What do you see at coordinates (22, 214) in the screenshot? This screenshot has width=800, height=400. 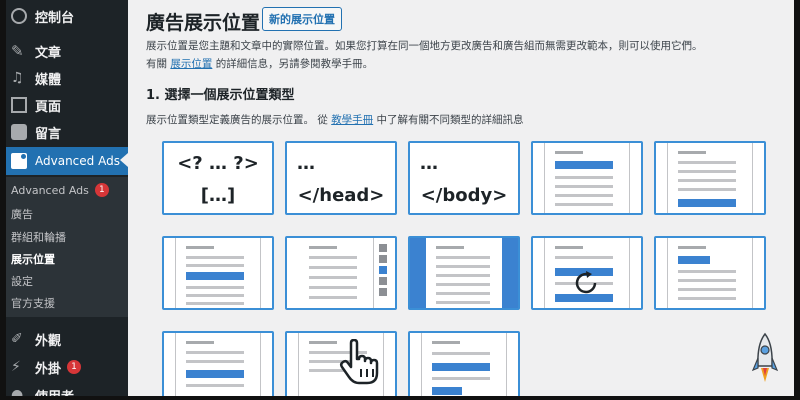 I see `submenu-ads-list: 廣告` at bounding box center [22, 214].